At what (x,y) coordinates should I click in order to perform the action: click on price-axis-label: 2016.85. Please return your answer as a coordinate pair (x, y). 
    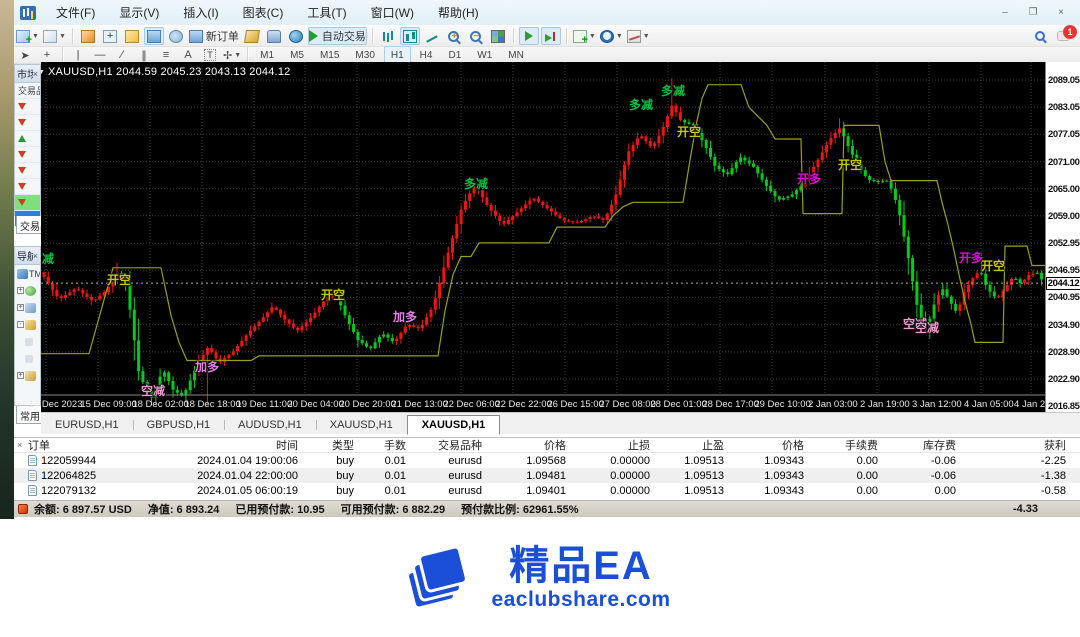
    Looking at the image, I should click on (1064, 407).